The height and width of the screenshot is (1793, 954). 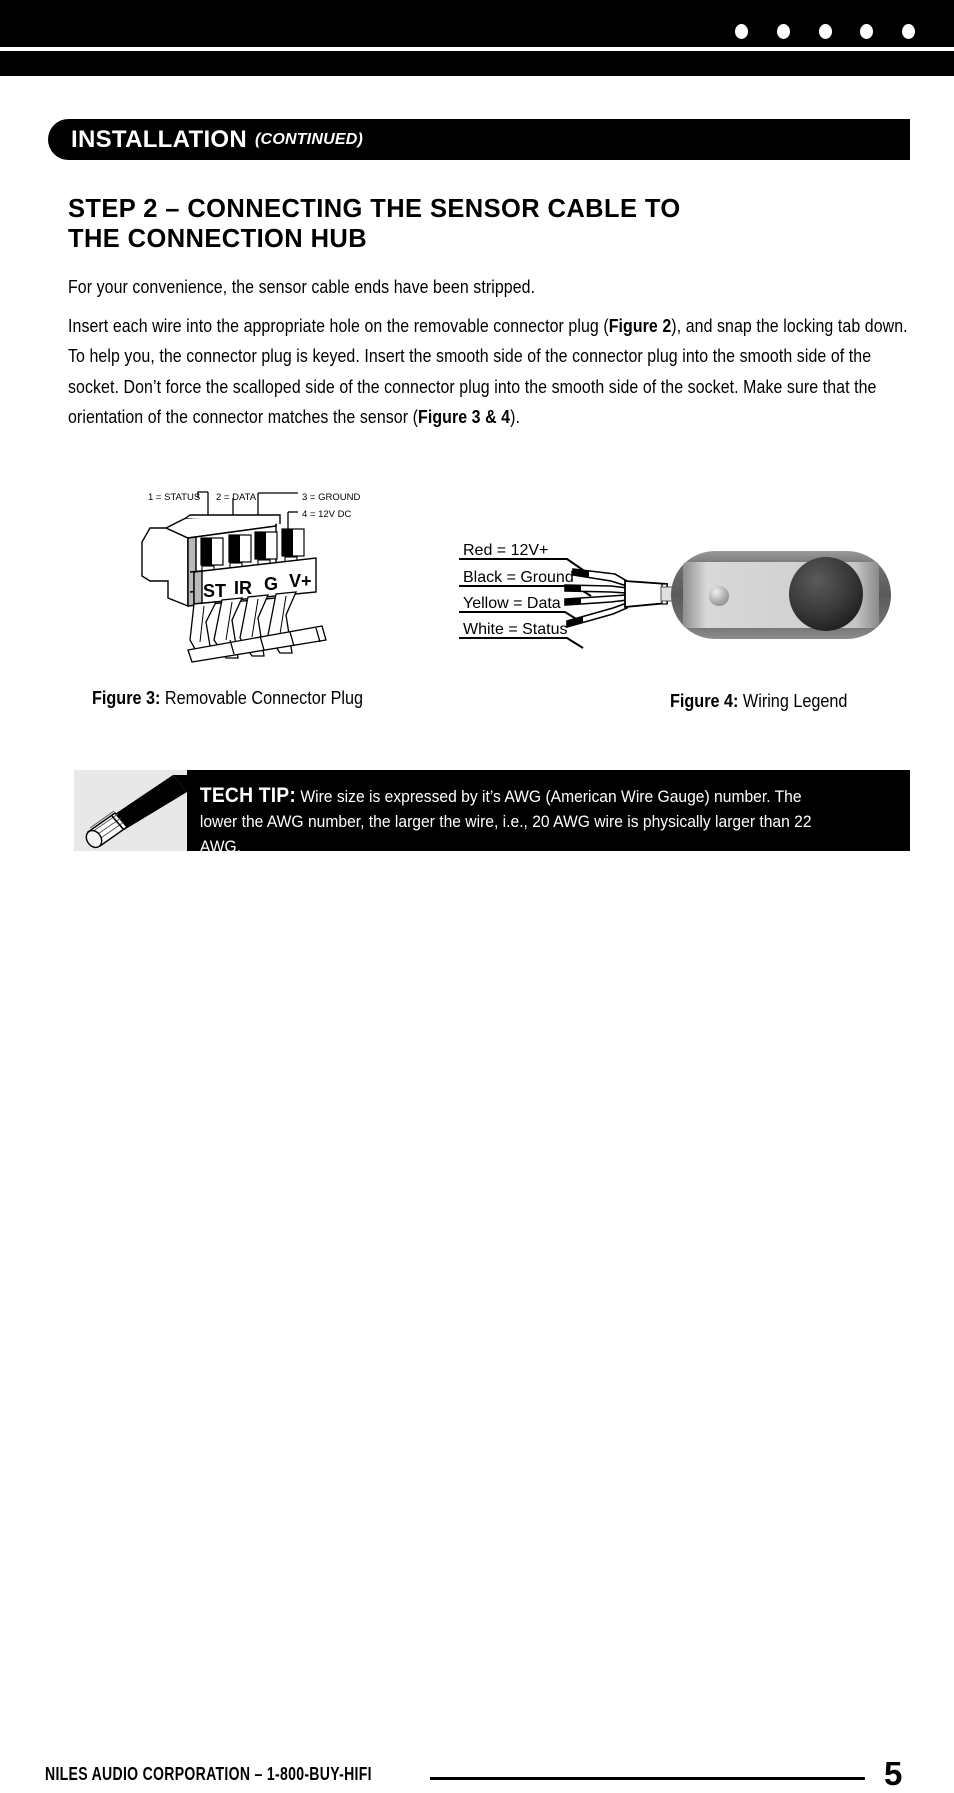 I want to click on header-dot-row, so click(x=825, y=31).